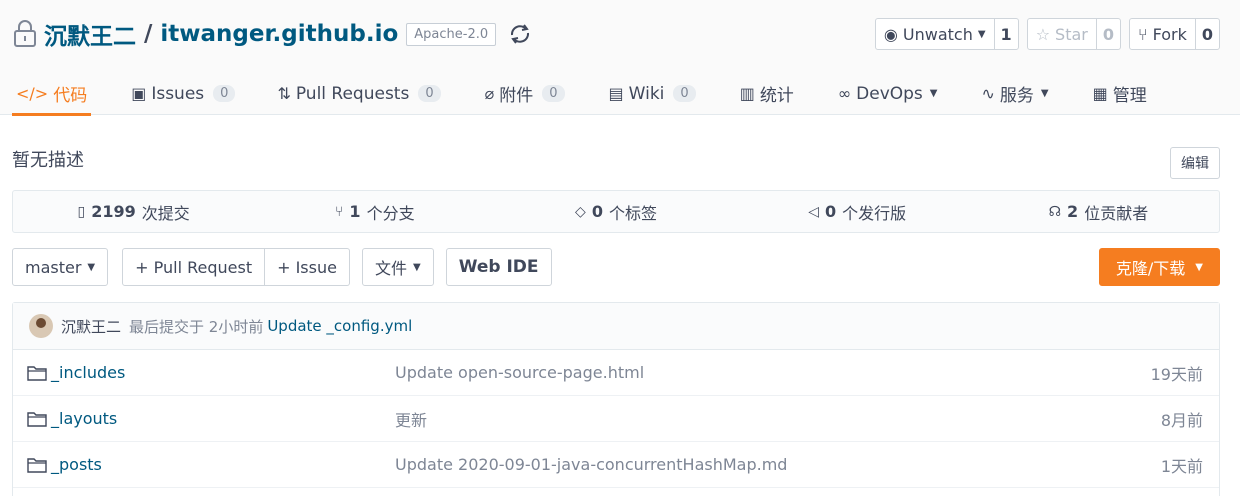 The width and height of the screenshot is (1240, 496). I want to click on commit-author: 沉默王二, so click(91, 326).